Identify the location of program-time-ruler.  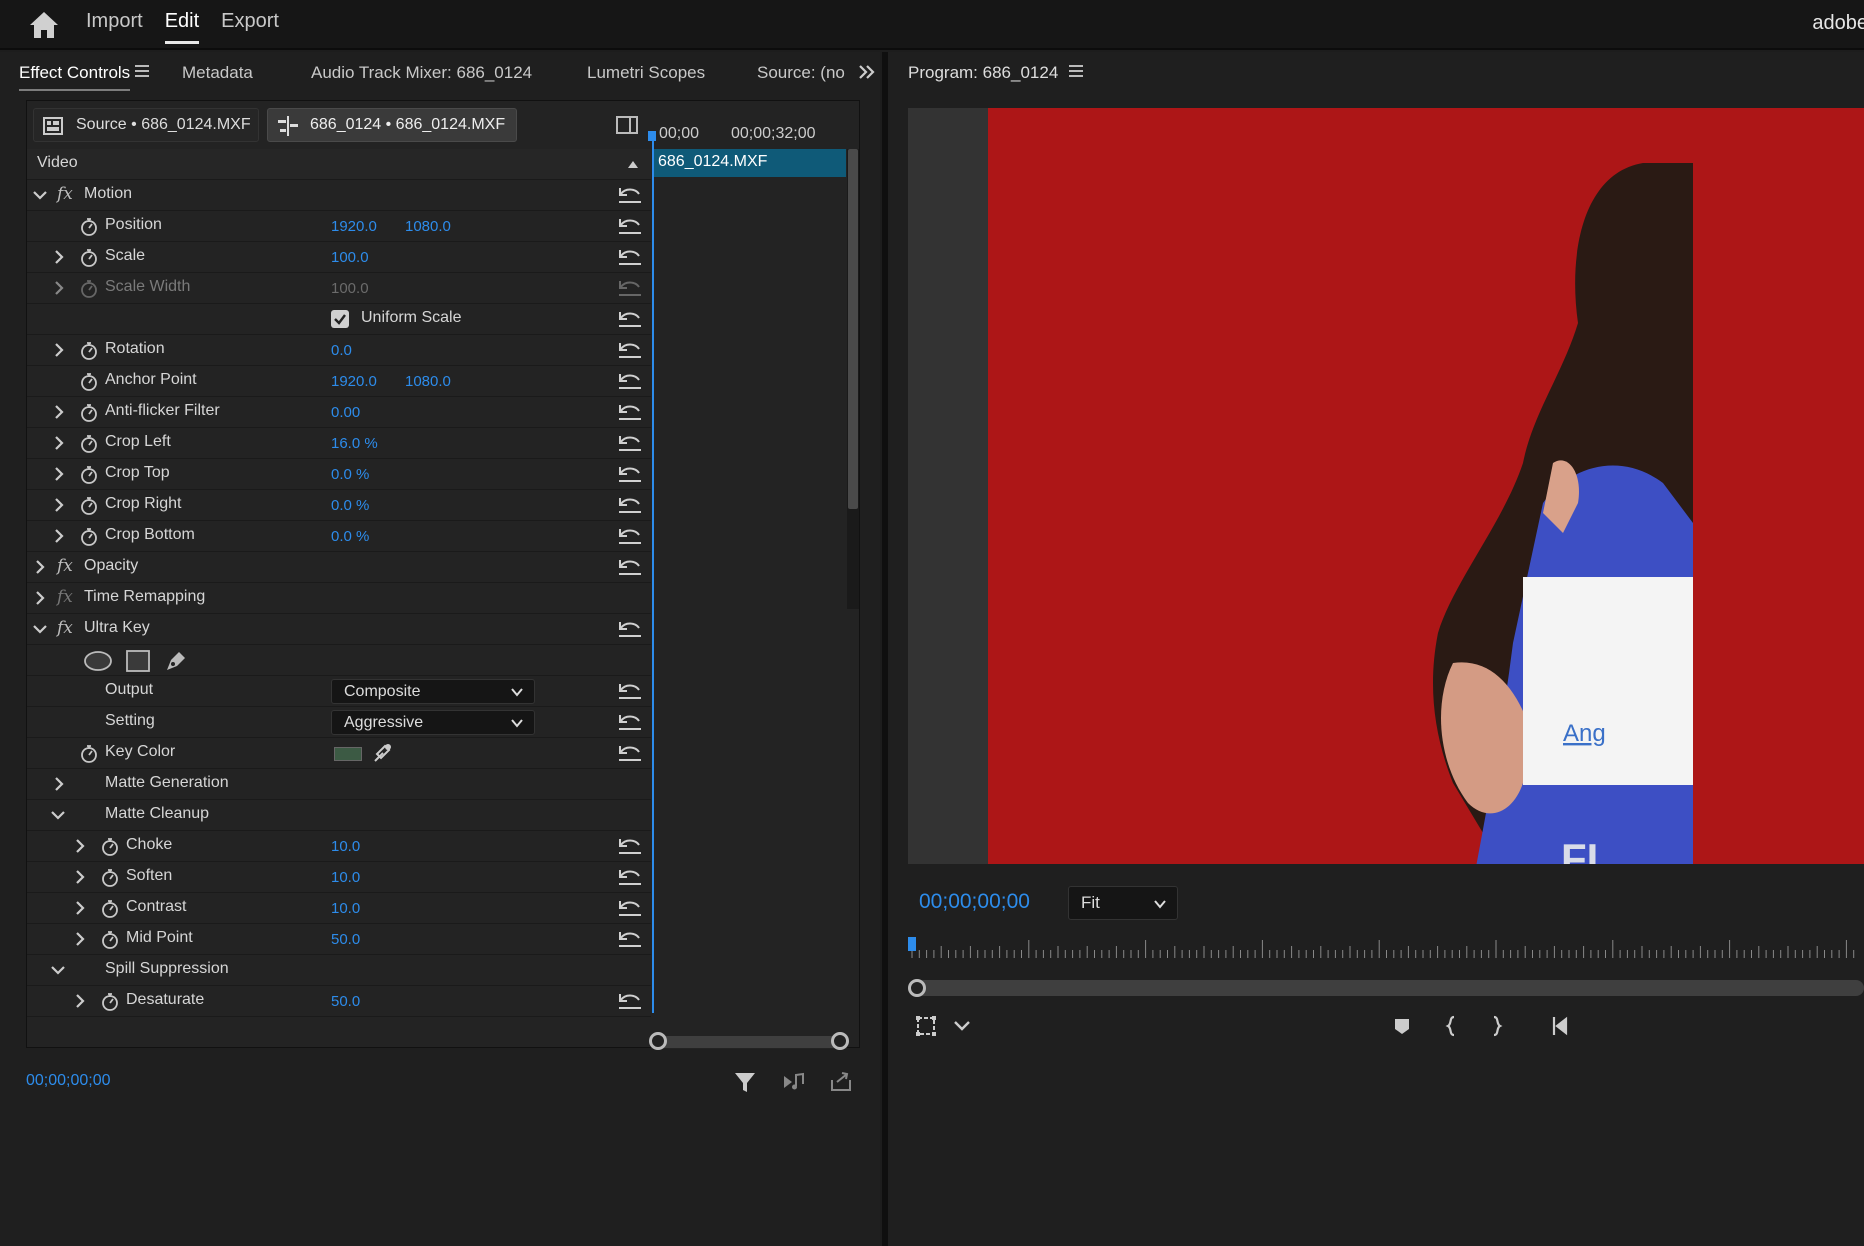
(1386, 950).